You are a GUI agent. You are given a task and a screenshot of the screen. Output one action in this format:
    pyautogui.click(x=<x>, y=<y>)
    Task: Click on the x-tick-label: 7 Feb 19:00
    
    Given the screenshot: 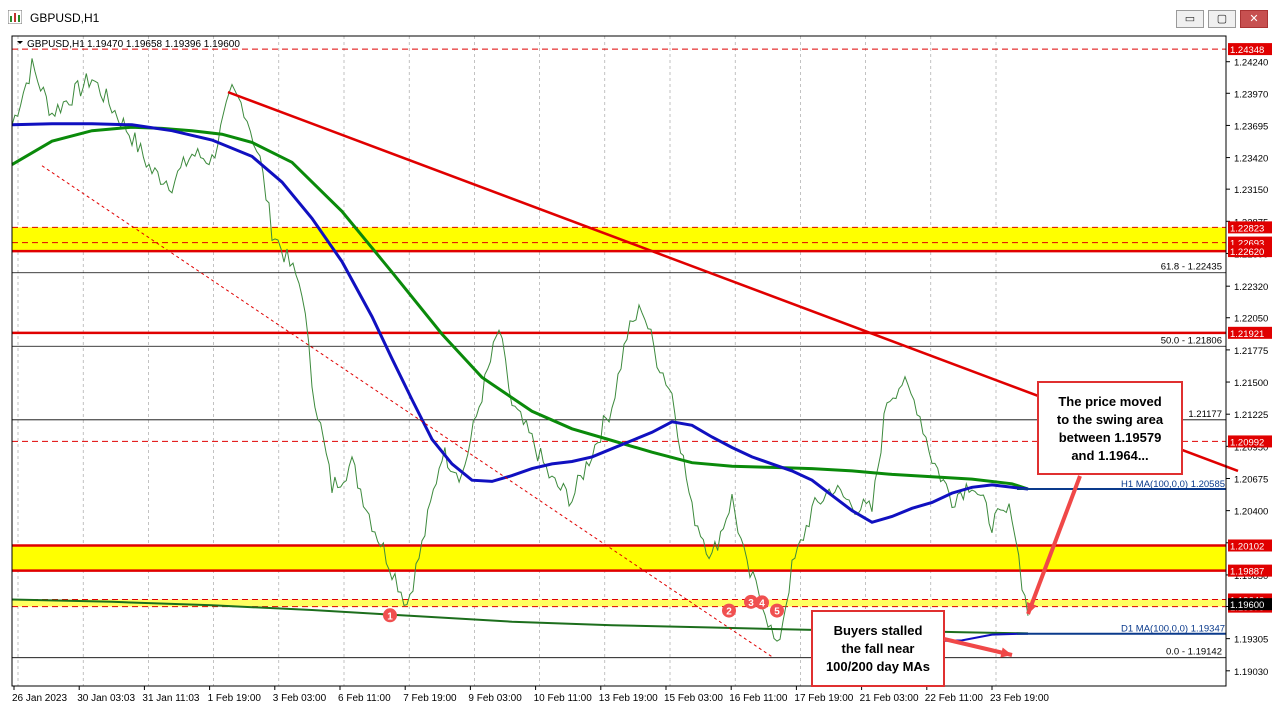 What is the action you would take?
    pyautogui.click(x=430, y=698)
    